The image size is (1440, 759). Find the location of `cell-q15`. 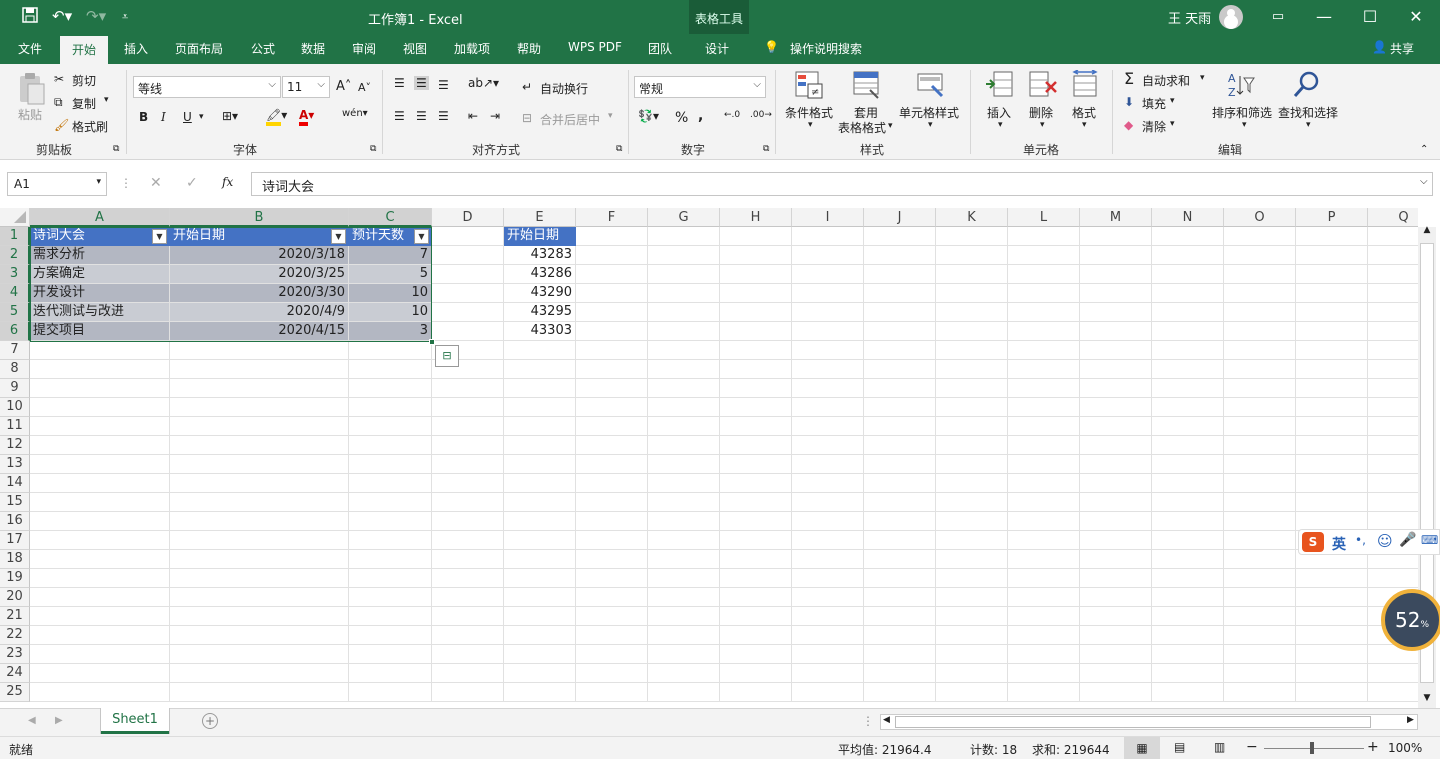

cell-q15 is located at coordinates (1393, 502).